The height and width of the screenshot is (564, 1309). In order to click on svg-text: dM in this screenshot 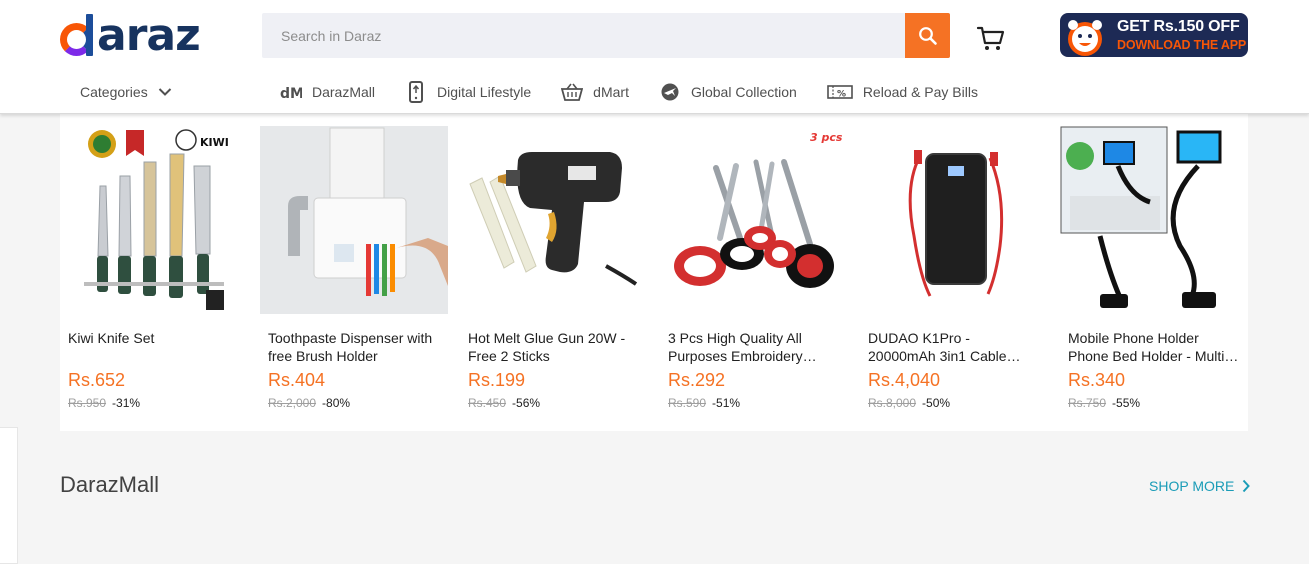, I will do `click(291, 93)`.